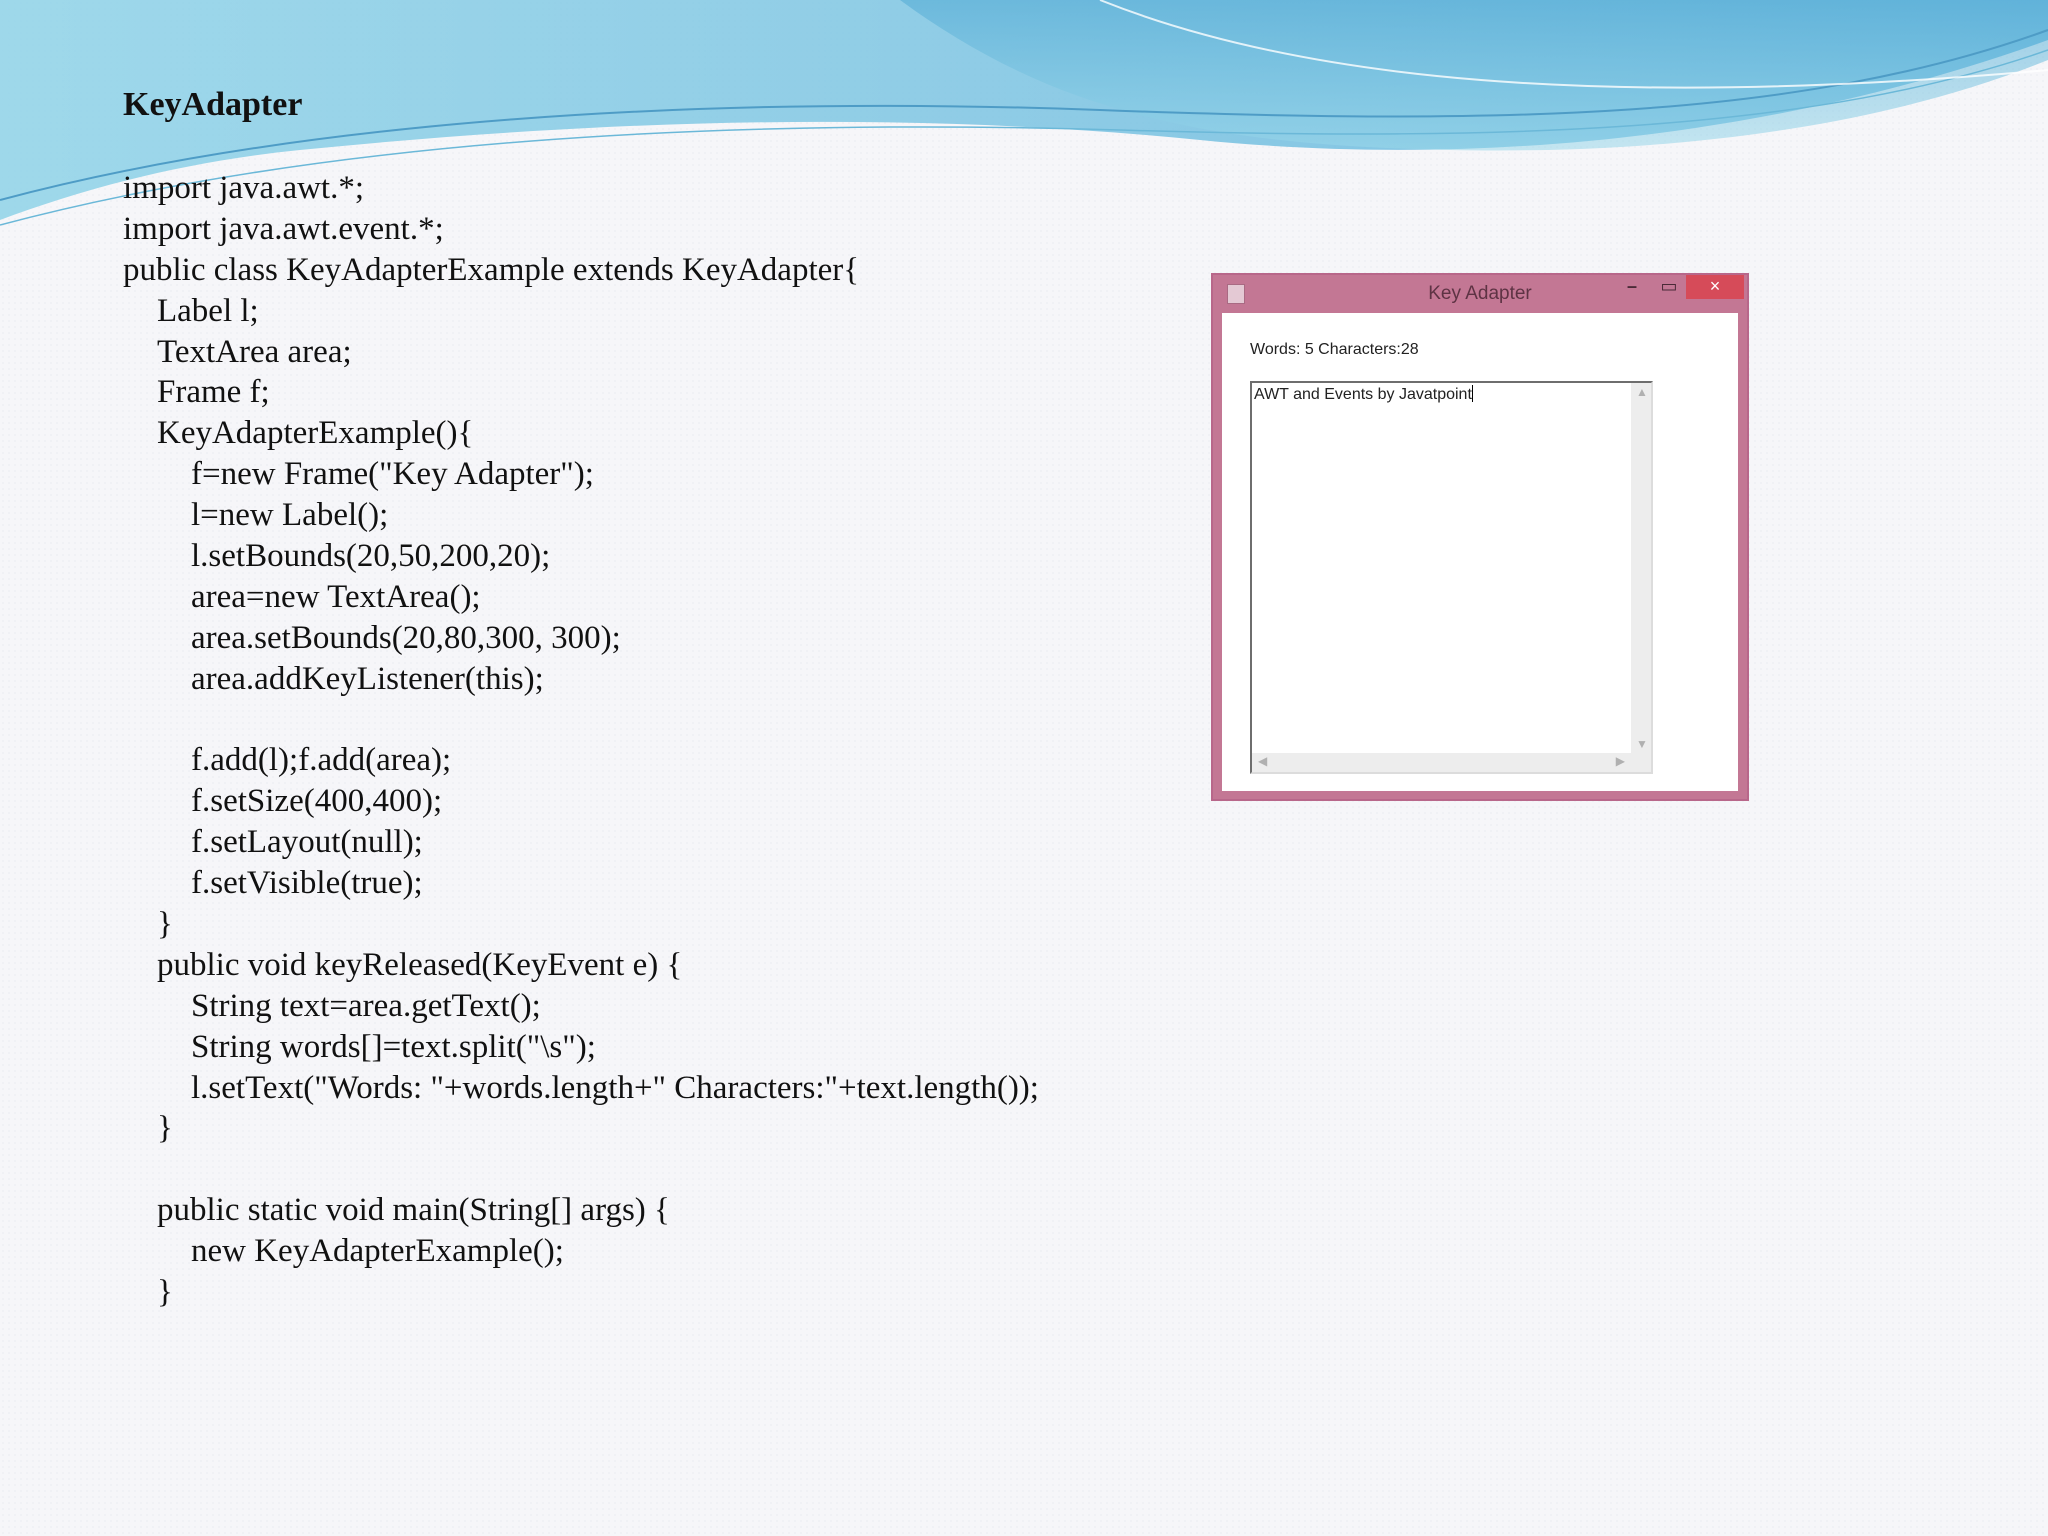 This screenshot has height=1536, width=2048. I want to click on code-line: public static void main(String[] args) {, so click(413, 1210).